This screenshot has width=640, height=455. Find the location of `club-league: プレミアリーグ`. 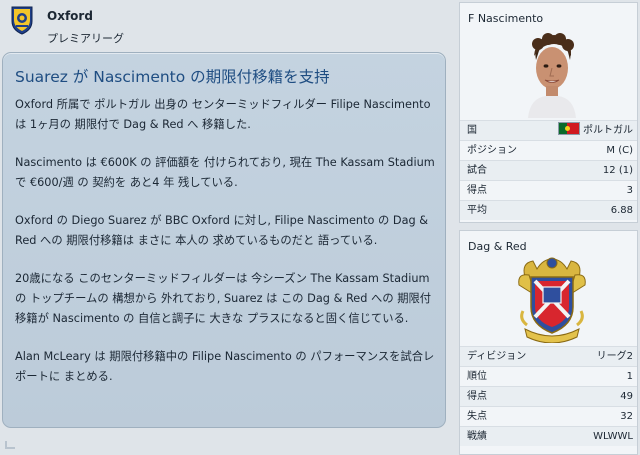

club-league: プレミアリーグ is located at coordinates (85, 38).